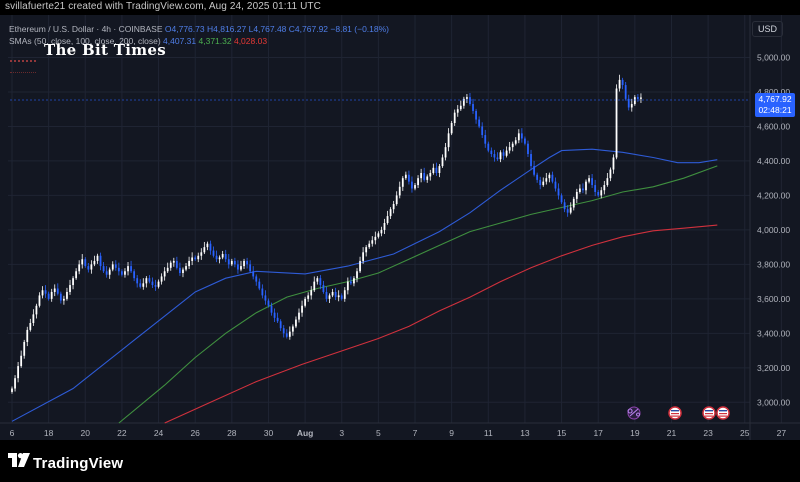  Describe the element at coordinates (768, 29) in the screenshot. I see `currency-label: USD` at that location.